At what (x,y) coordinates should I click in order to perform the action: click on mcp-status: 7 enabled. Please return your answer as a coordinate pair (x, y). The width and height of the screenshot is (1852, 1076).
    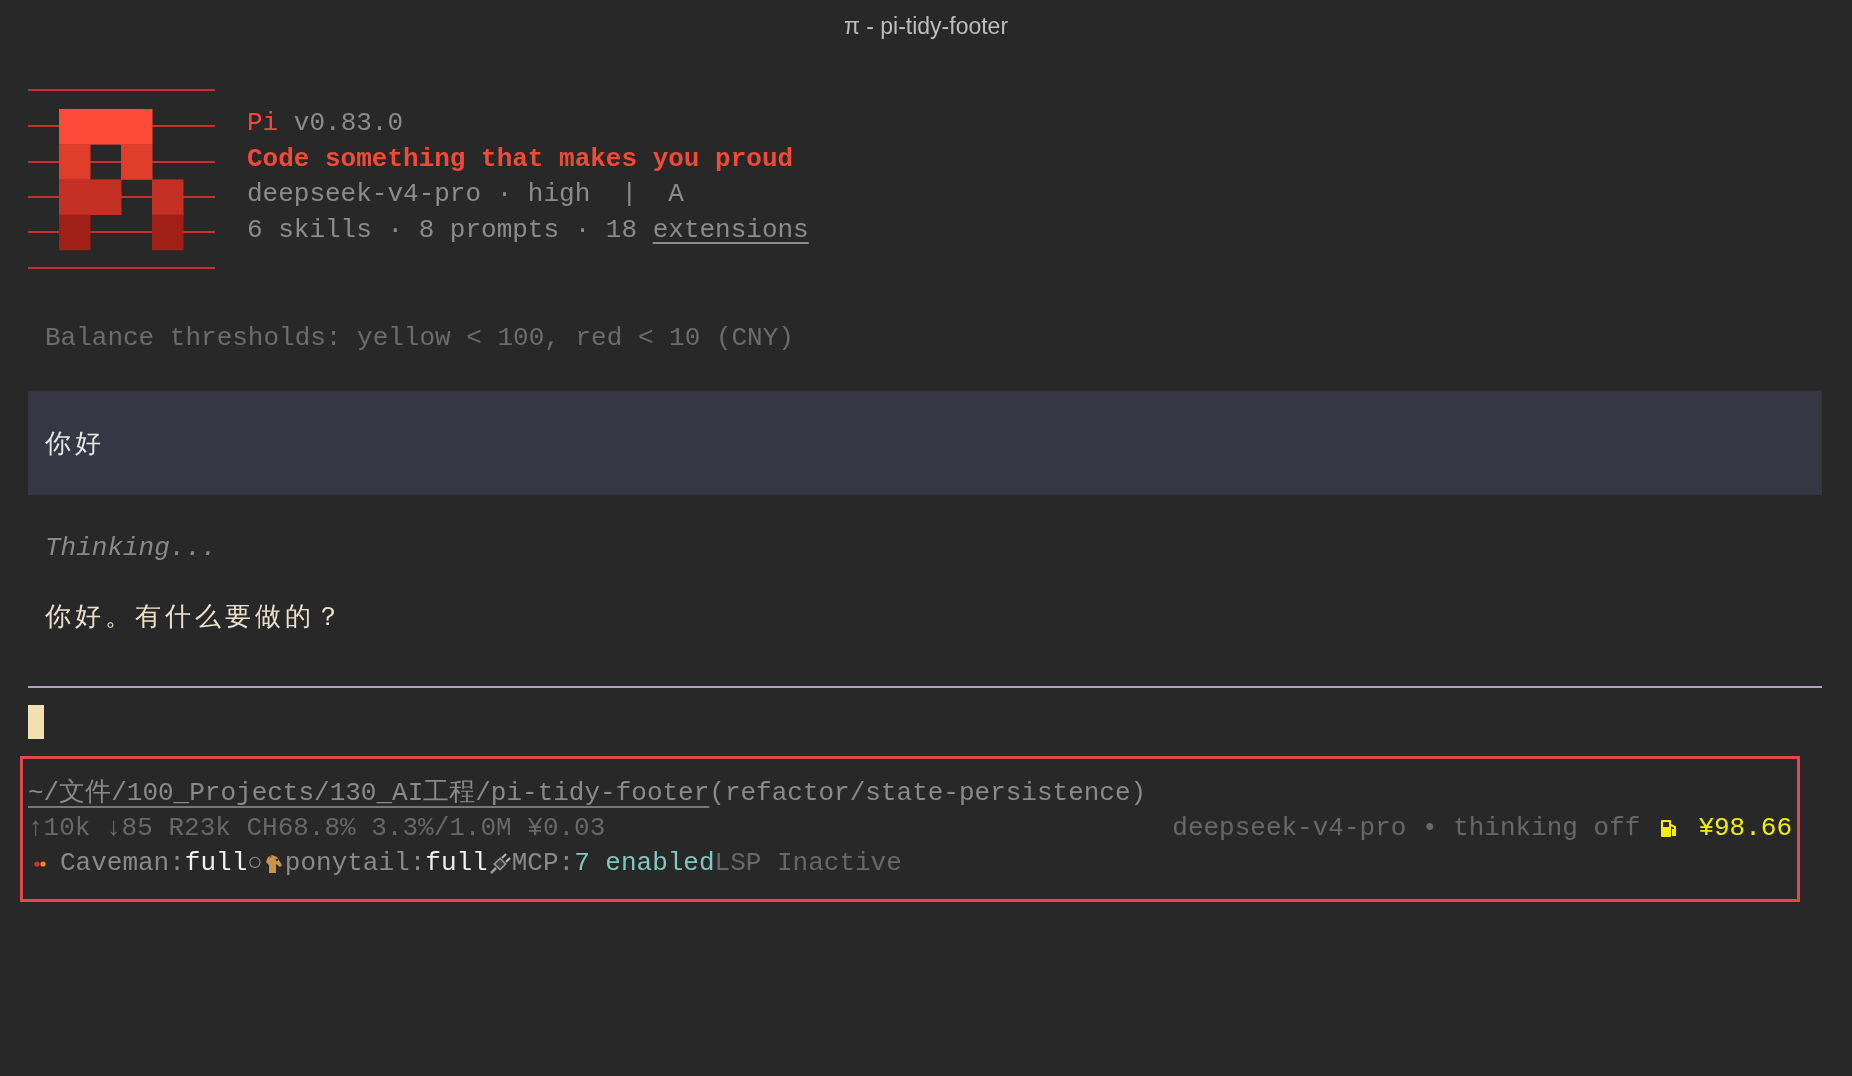
    Looking at the image, I should click on (644, 863).